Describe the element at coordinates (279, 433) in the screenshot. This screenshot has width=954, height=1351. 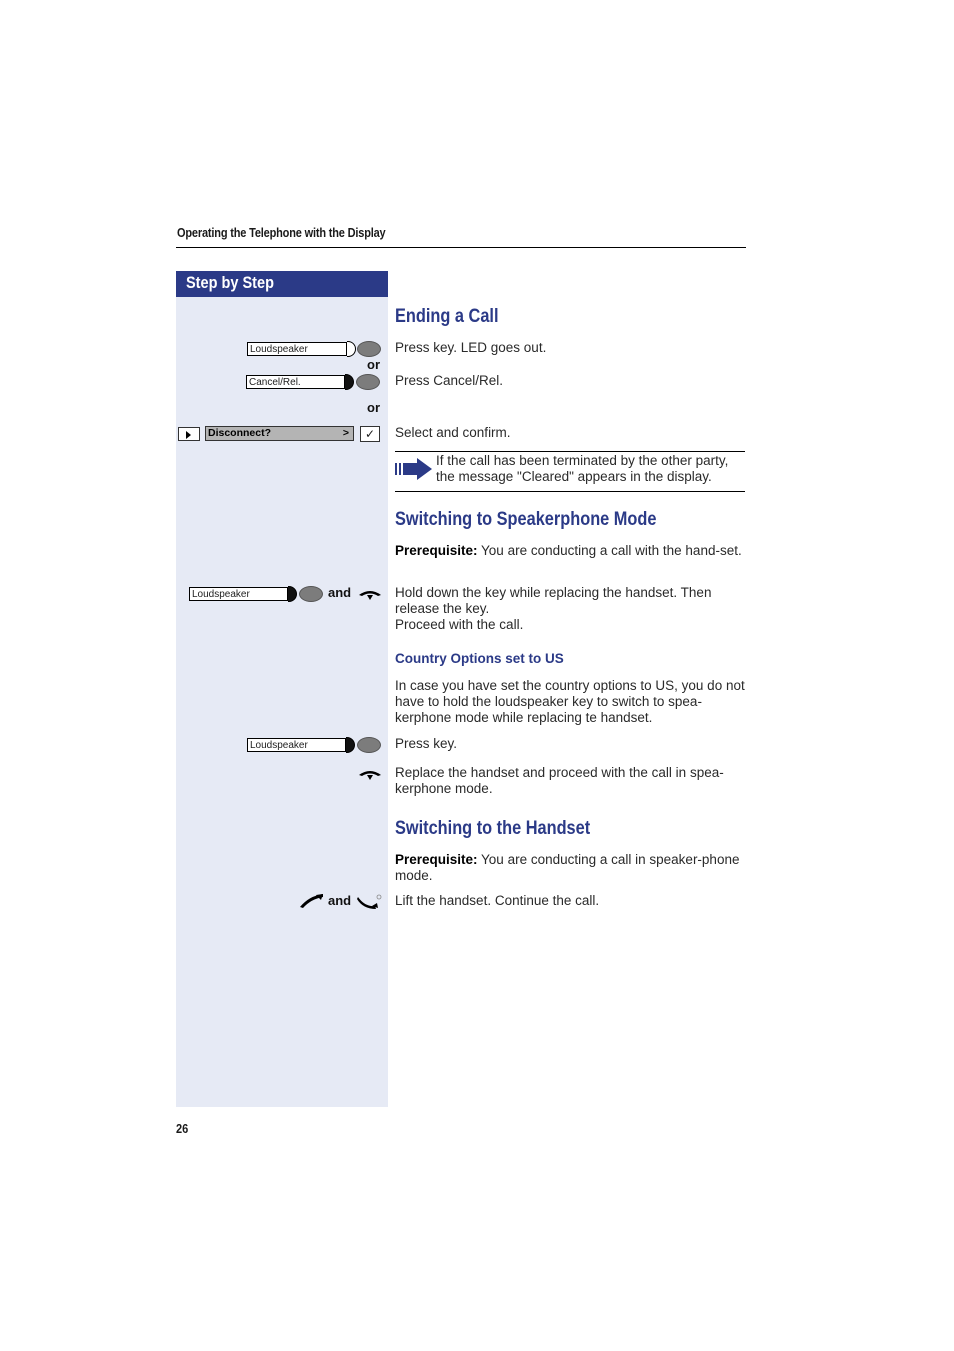
I see `display-menu-item: Disconnect? >` at that location.